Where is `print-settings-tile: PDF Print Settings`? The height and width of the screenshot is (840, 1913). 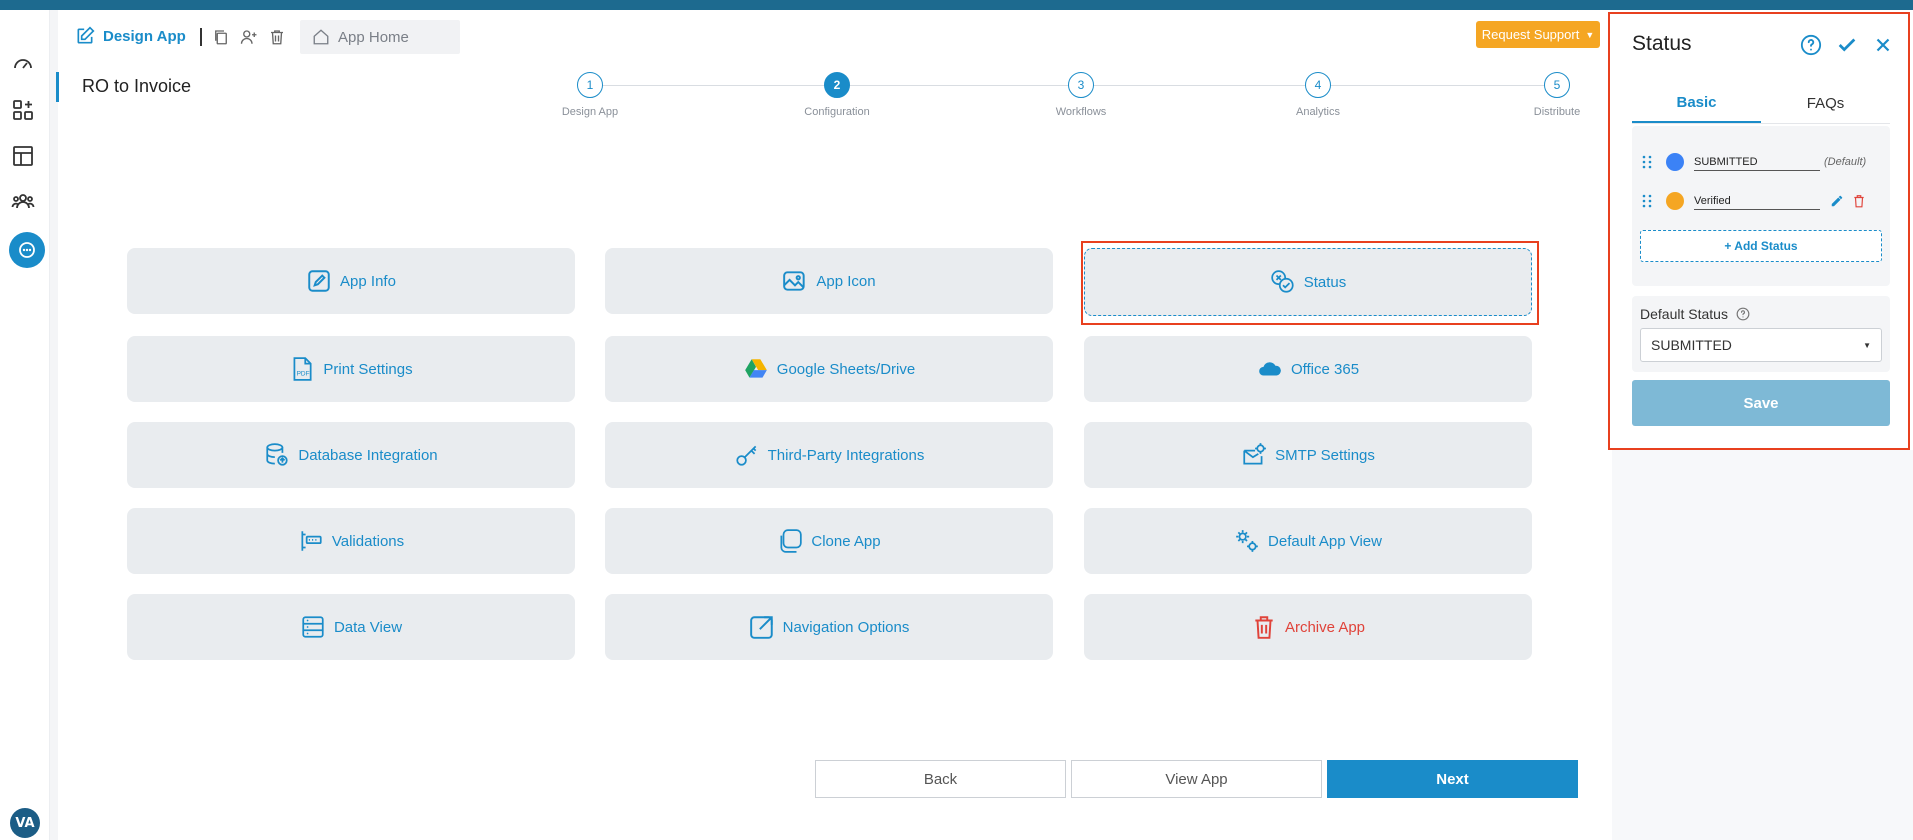 print-settings-tile: PDF Print Settings is located at coordinates (351, 369).